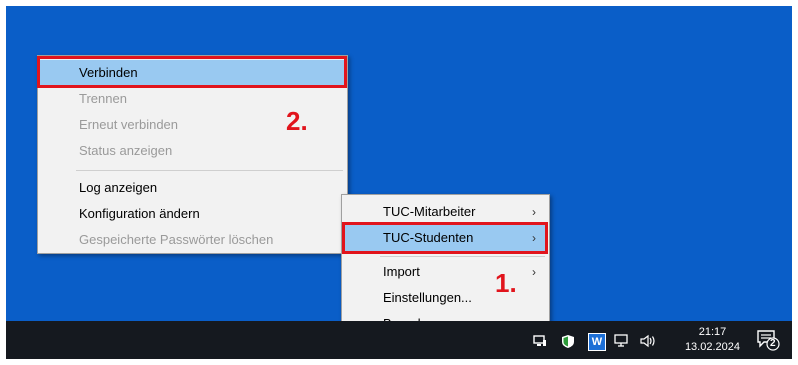 This screenshot has height=365, width=798. Describe the element at coordinates (401, 271) in the screenshot. I see `menu-item-label: Import` at that location.